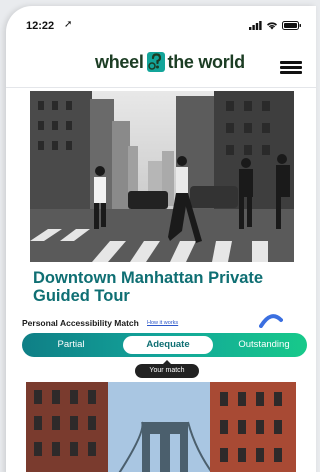 The height and width of the screenshot is (472, 320). Describe the element at coordinates (68, 24) in the screenshot. I see `location-arrow-icon: ➚` at that location.